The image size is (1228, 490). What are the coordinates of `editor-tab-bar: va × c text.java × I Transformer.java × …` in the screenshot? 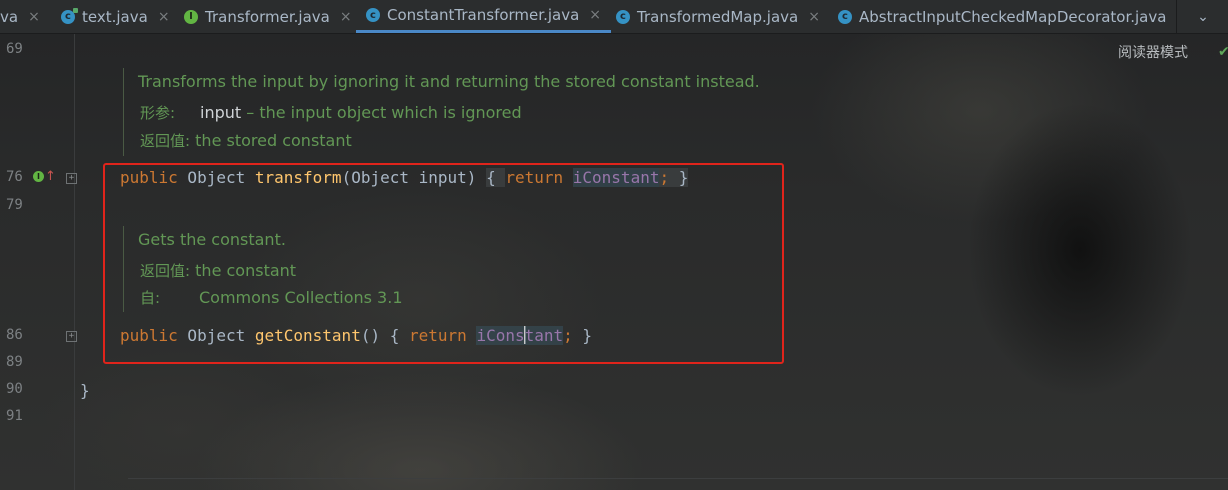 It's located at (614, 17).